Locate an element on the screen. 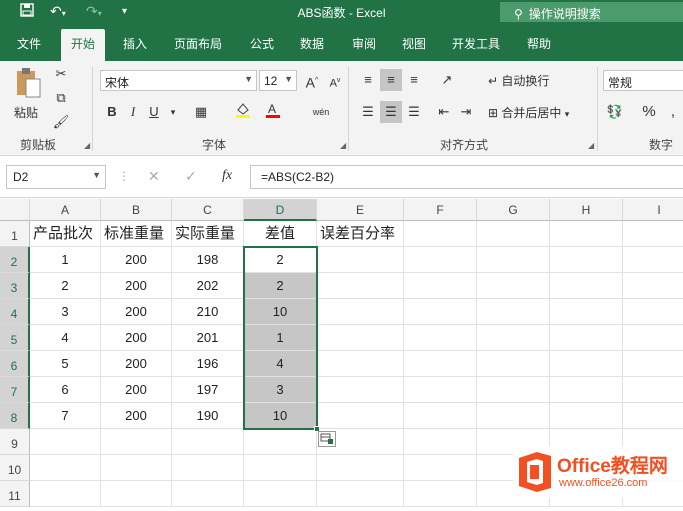 The image size is (683, 511). row-header-5: 5 is located at coordinates (15, 338).